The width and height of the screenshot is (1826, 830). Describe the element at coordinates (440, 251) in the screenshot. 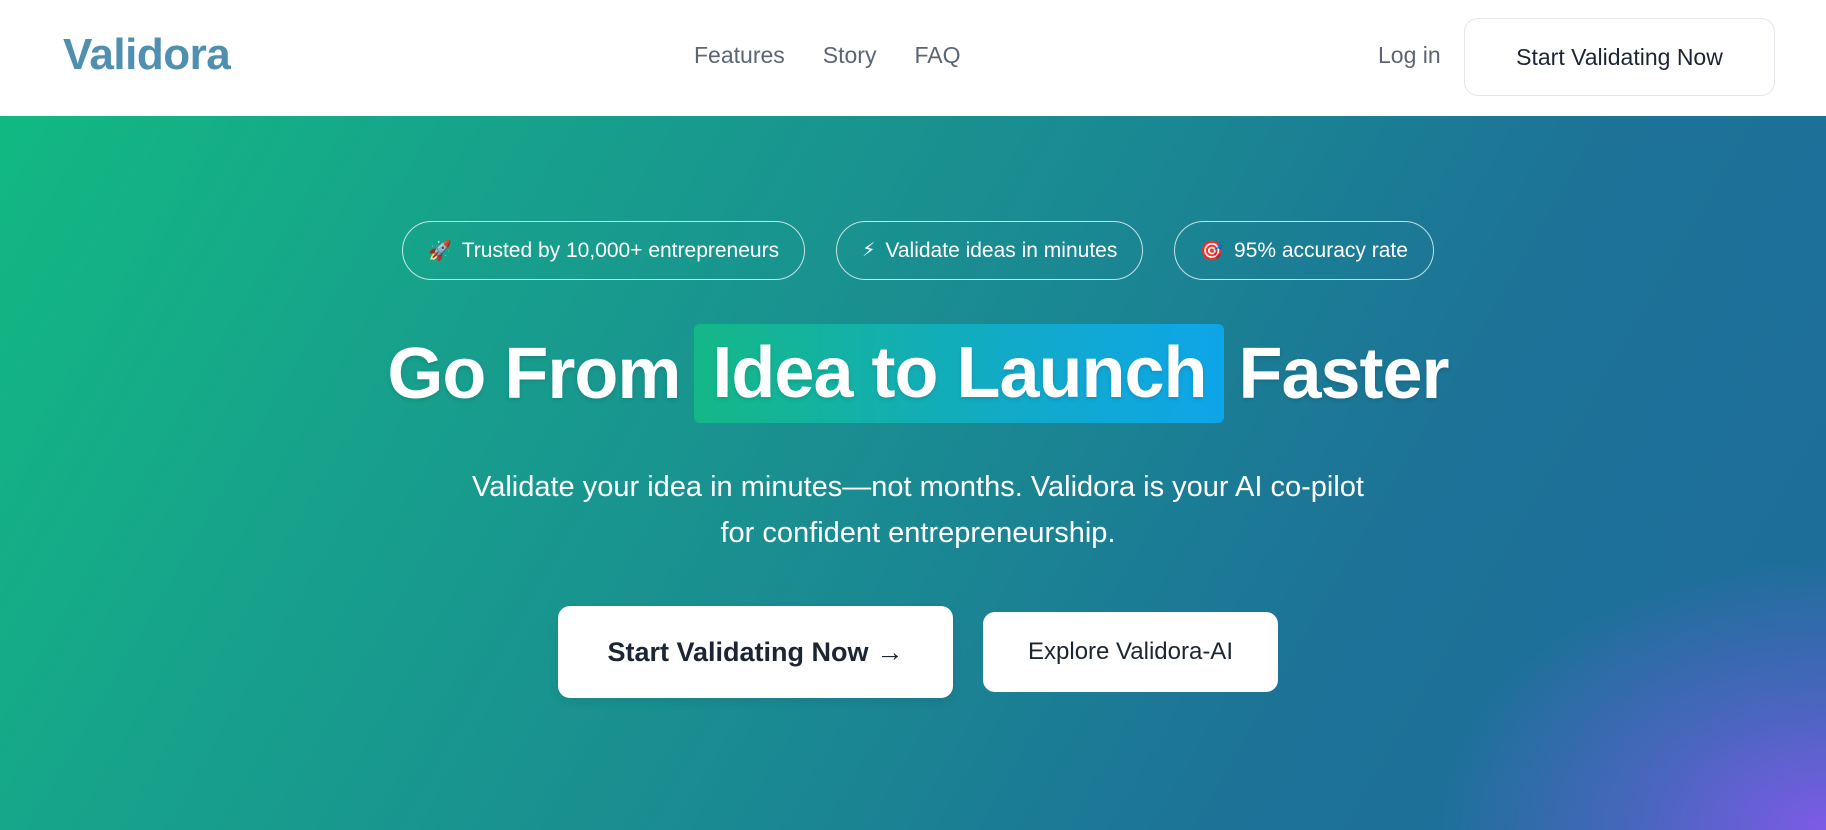

I see `rocket-icon: 🚀` at that location.